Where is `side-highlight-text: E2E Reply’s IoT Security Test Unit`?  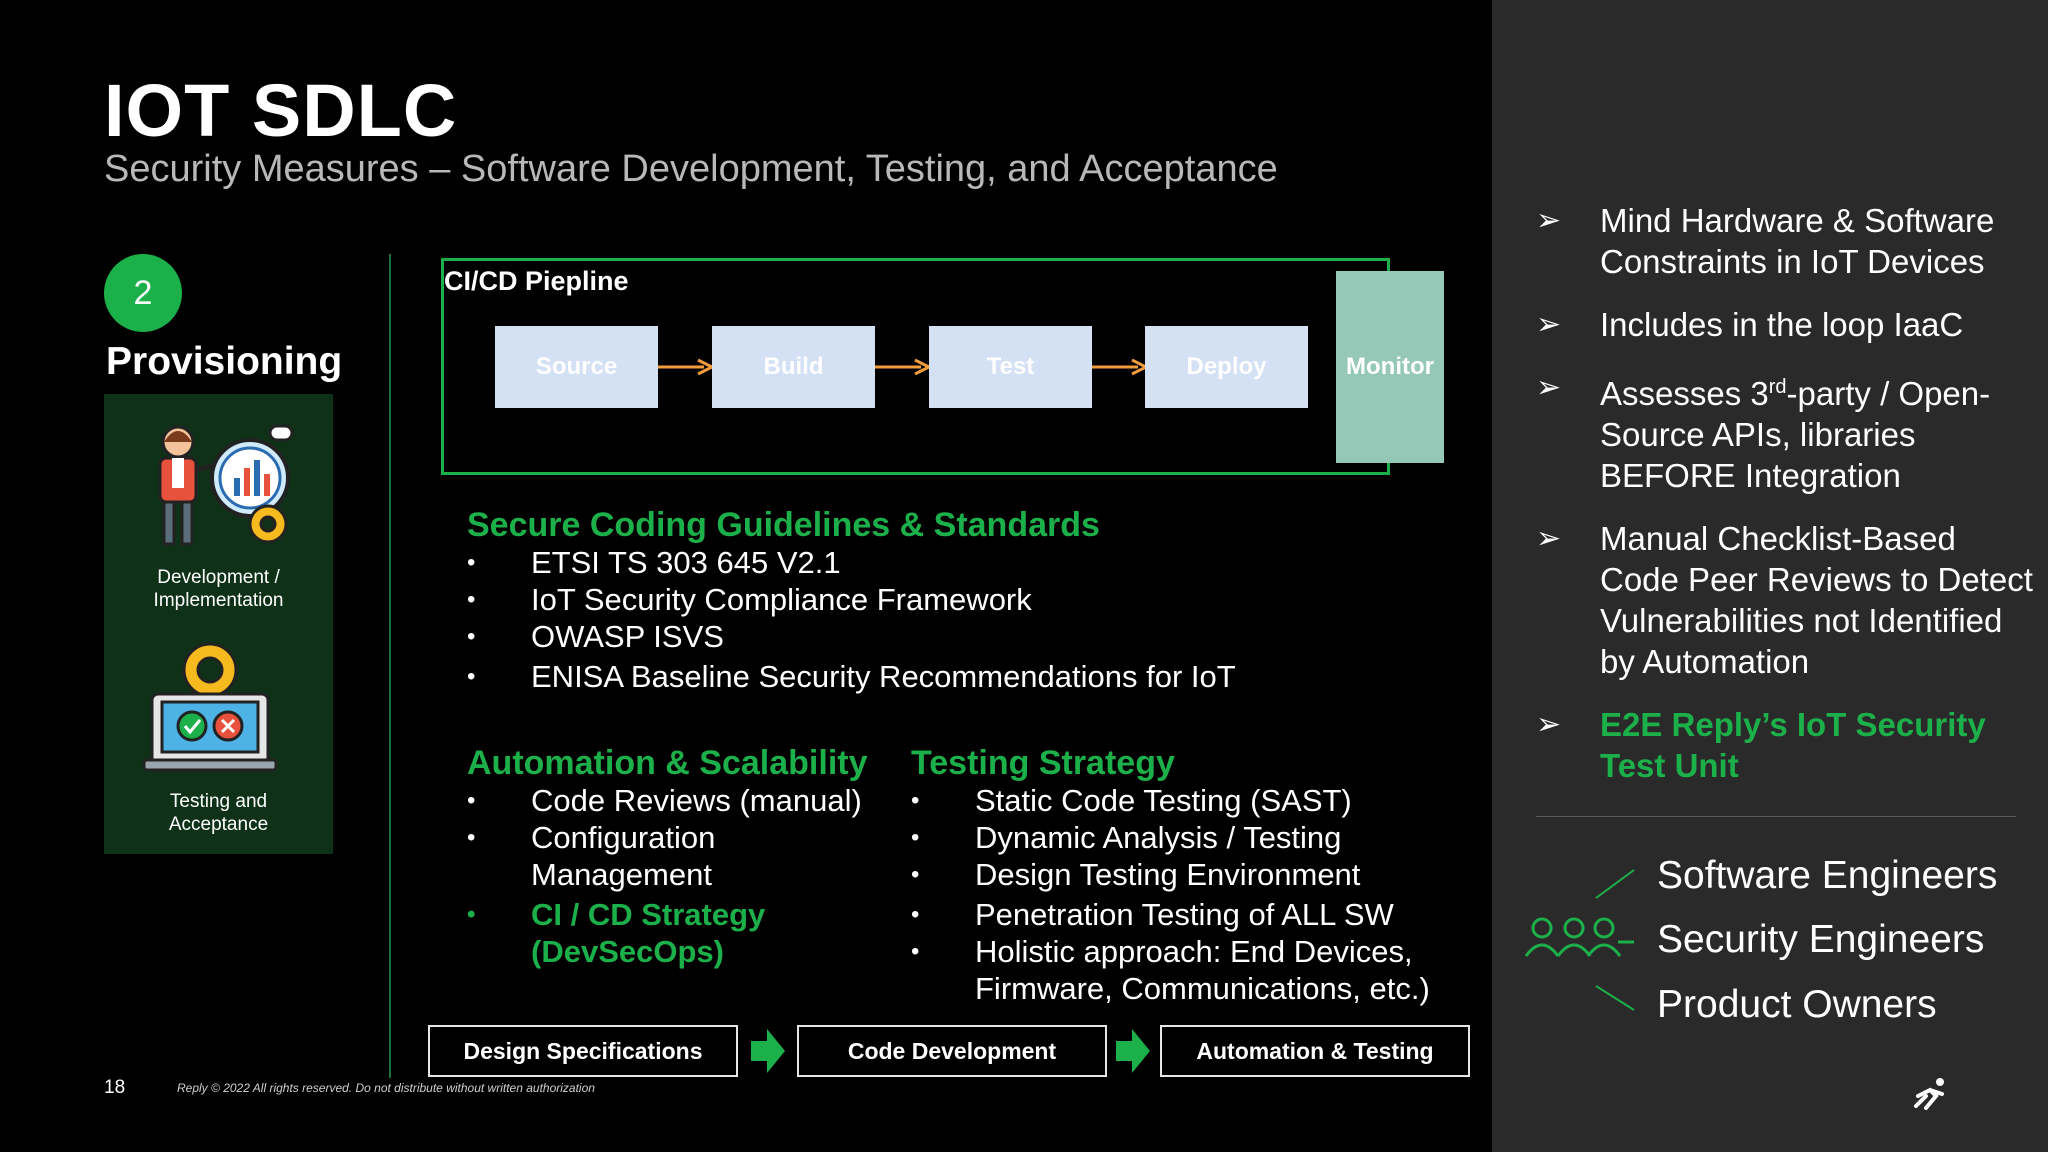
side-highlight-text: E2E Reply’s IoT Security Test Unit is located at coordinates (1793, 745).